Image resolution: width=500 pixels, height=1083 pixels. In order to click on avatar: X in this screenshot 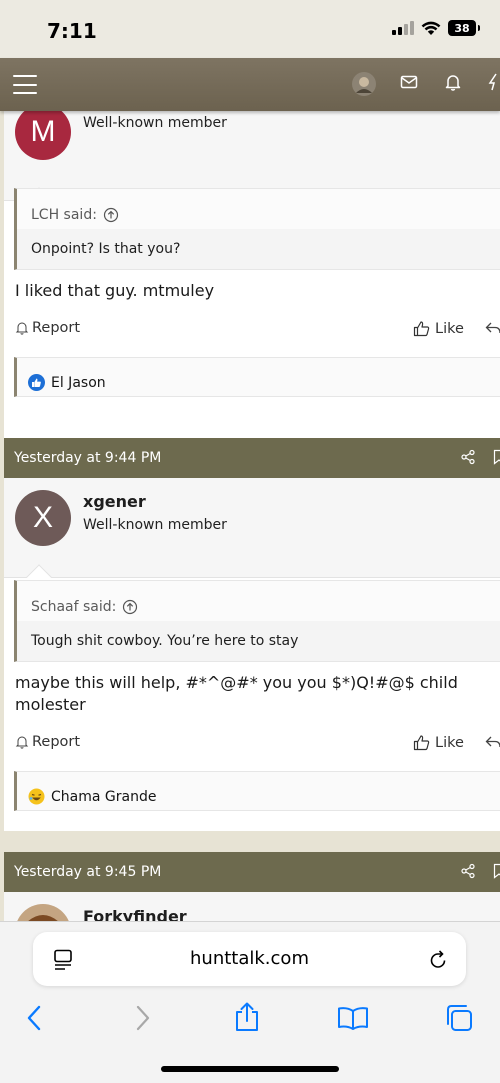, I will do `click(43, 518)`.